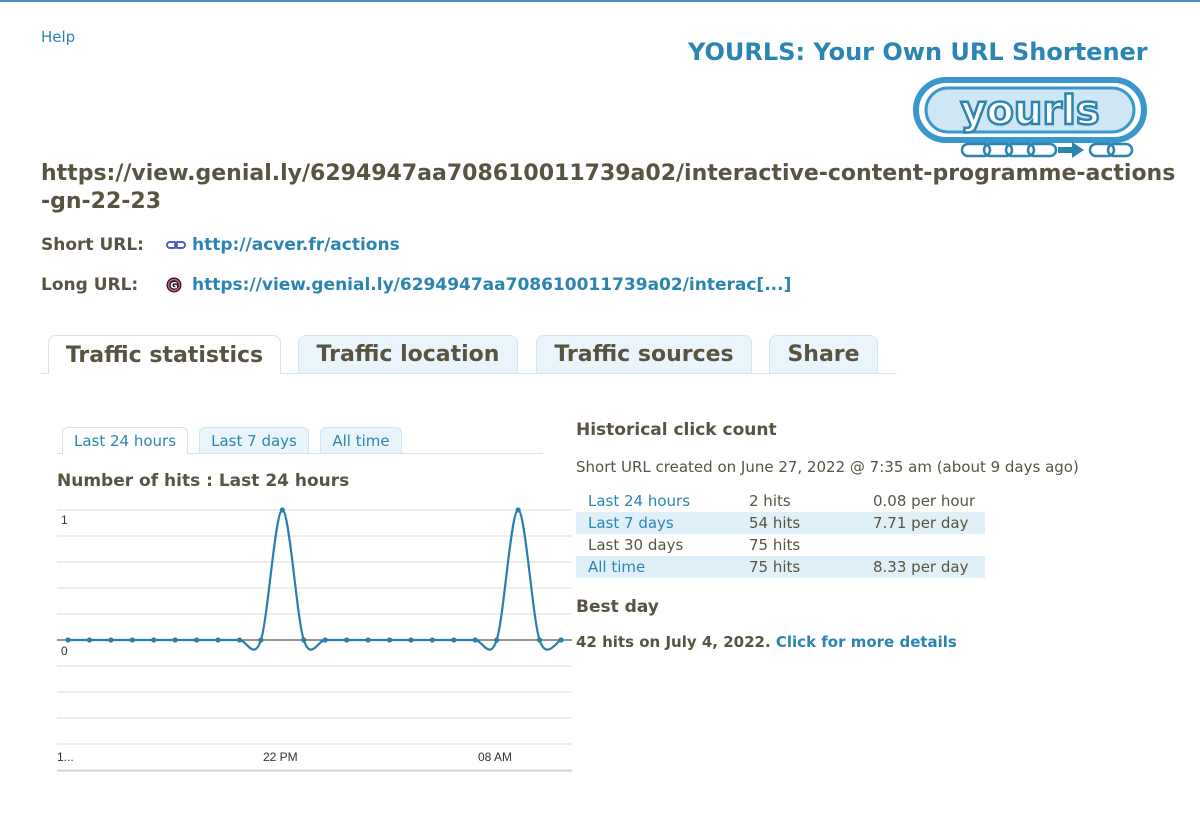 Image resolution: width=1200 pixels, height=816 pixels. Describe the element at coordinates (770, 501) in the screenshot. I see `hits-value: 2 hits` at that location.